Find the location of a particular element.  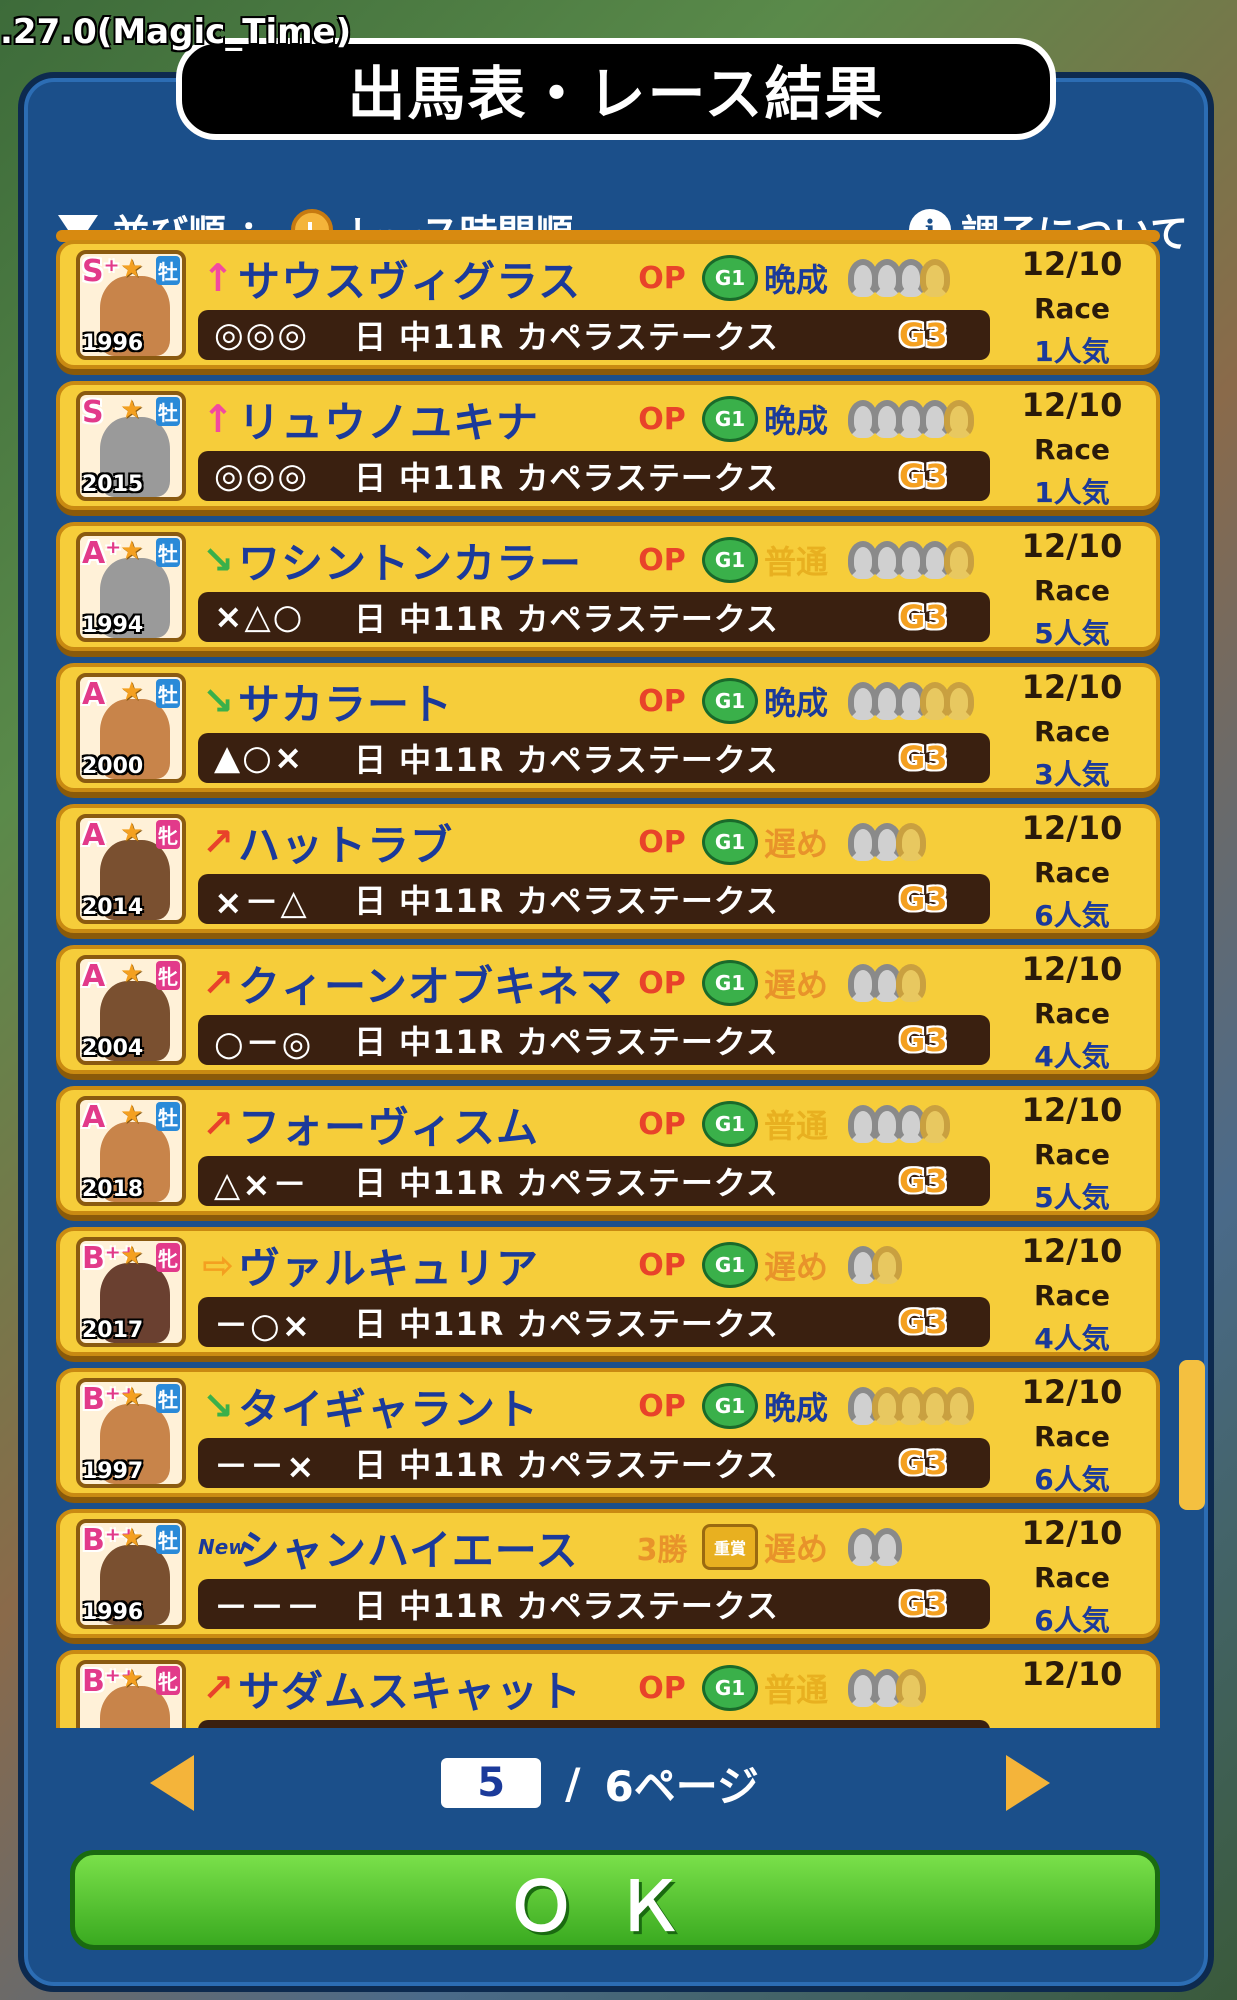

race-entry-bar is located at coordinates (594, 1724).